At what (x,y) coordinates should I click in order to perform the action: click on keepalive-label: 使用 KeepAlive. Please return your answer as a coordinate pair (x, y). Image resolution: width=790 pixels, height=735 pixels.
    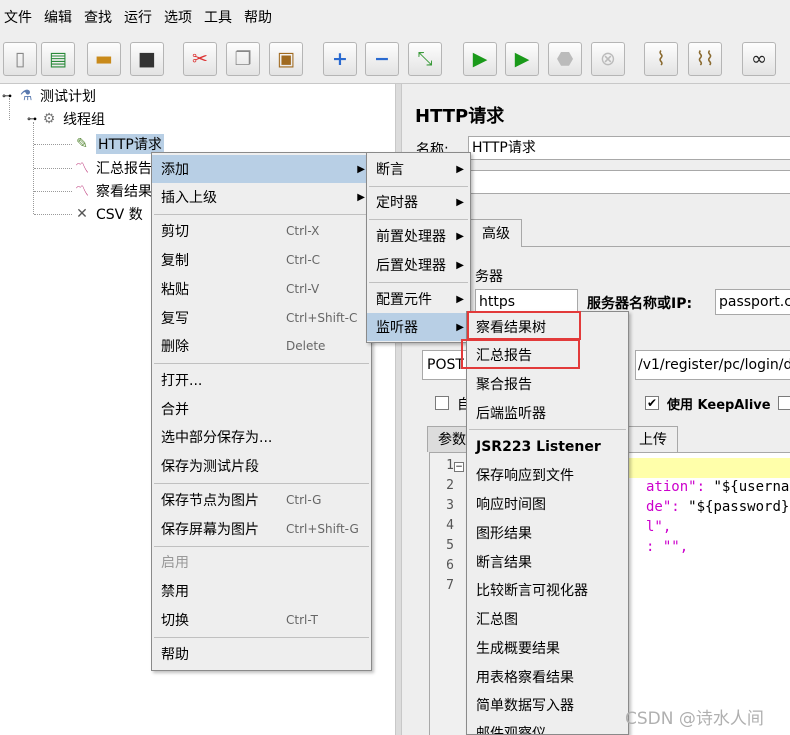
    Looking at the image, I should click on (719, 405).